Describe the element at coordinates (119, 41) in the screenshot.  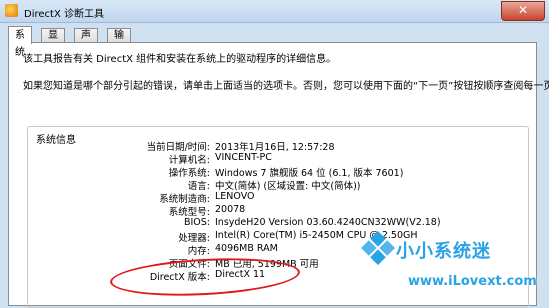
I see `tab-input: 输入` at that location.